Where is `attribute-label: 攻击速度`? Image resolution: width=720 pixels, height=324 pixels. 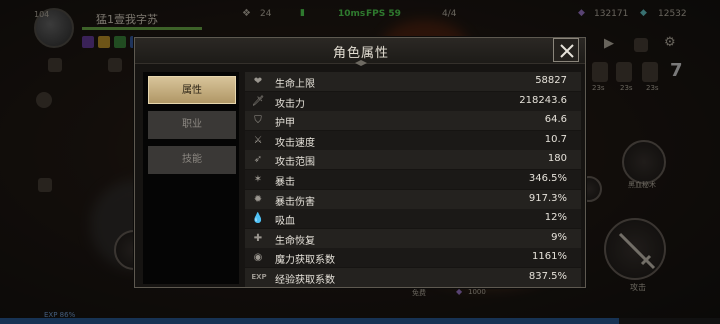
attribute-label: 攻击速度 is located at coordinates (295, 143).